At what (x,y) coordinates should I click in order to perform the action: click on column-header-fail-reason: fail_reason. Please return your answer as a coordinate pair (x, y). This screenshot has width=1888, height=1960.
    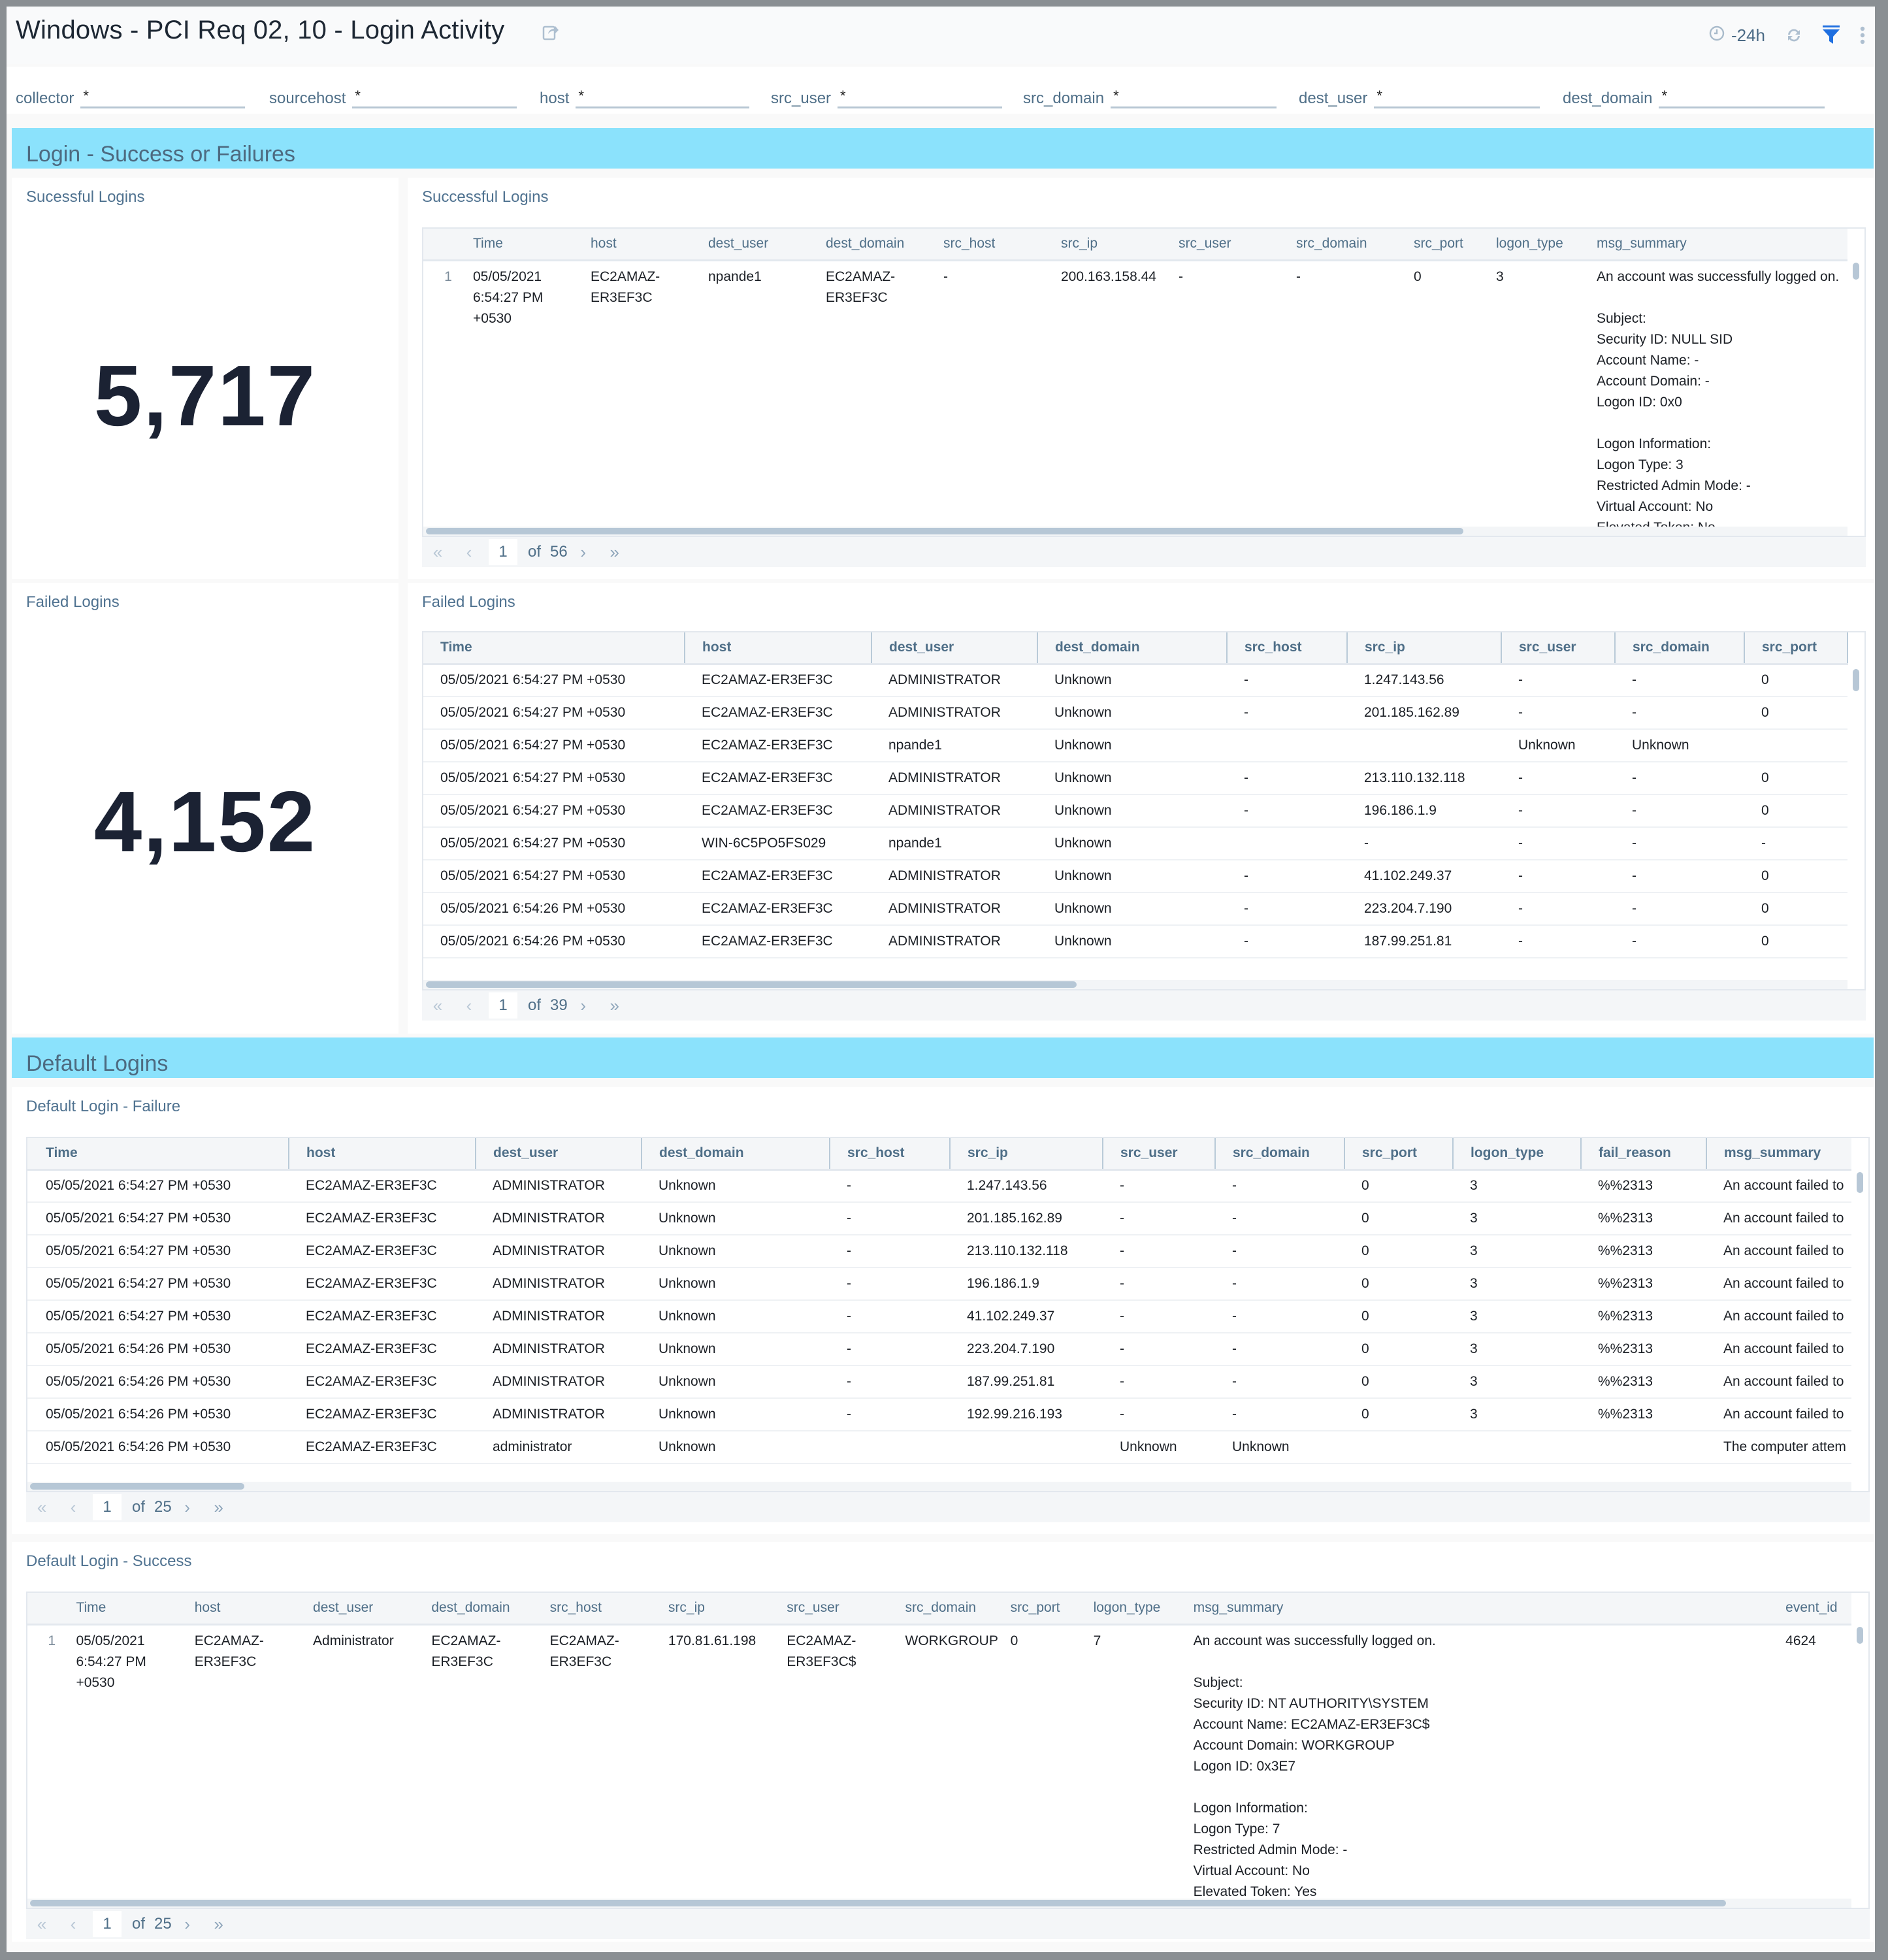
    Looking at the image, I should click on (1643, 1154).